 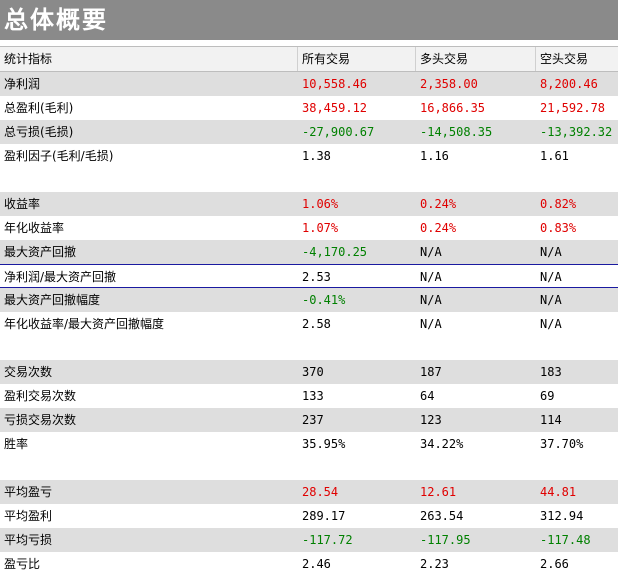 I want to click on row-value-long: 64, so click(x=427, y=396).